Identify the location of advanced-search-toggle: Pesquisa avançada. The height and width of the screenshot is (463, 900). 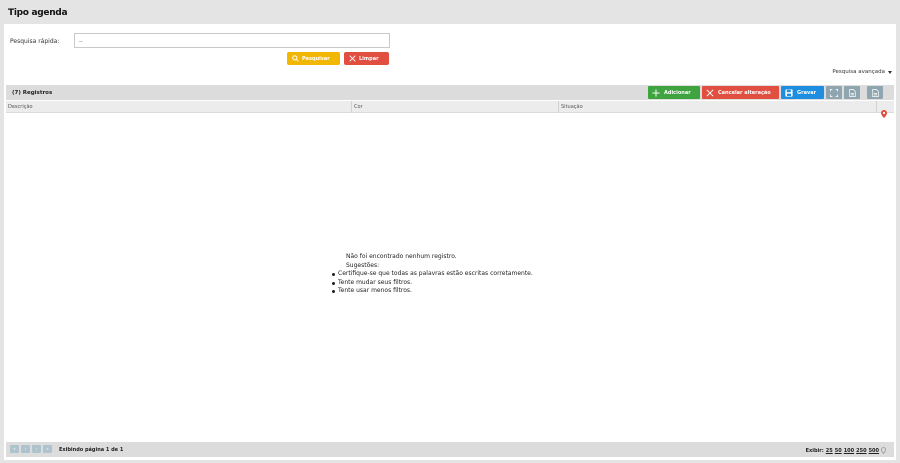
(862, 72).